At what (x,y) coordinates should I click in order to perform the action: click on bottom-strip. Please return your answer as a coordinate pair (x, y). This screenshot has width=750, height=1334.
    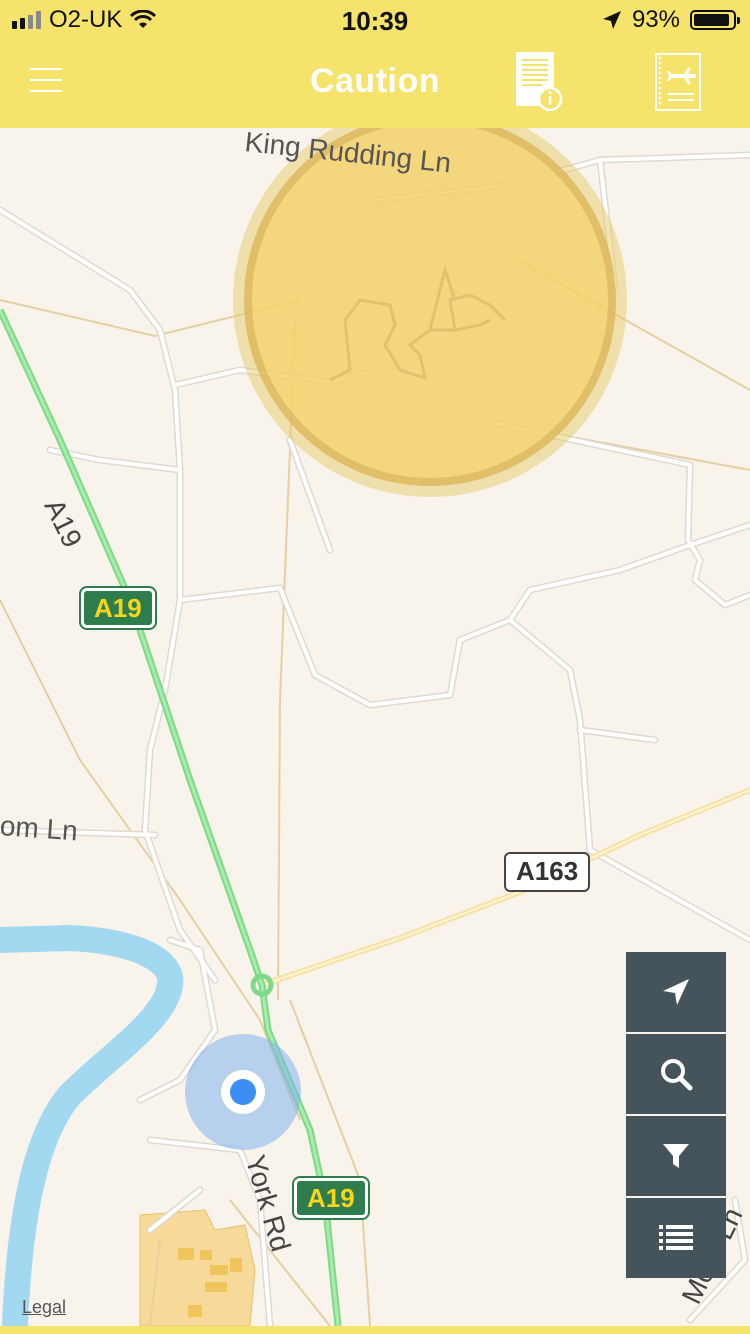
    Looking at the image, I should click on (375, 1330).